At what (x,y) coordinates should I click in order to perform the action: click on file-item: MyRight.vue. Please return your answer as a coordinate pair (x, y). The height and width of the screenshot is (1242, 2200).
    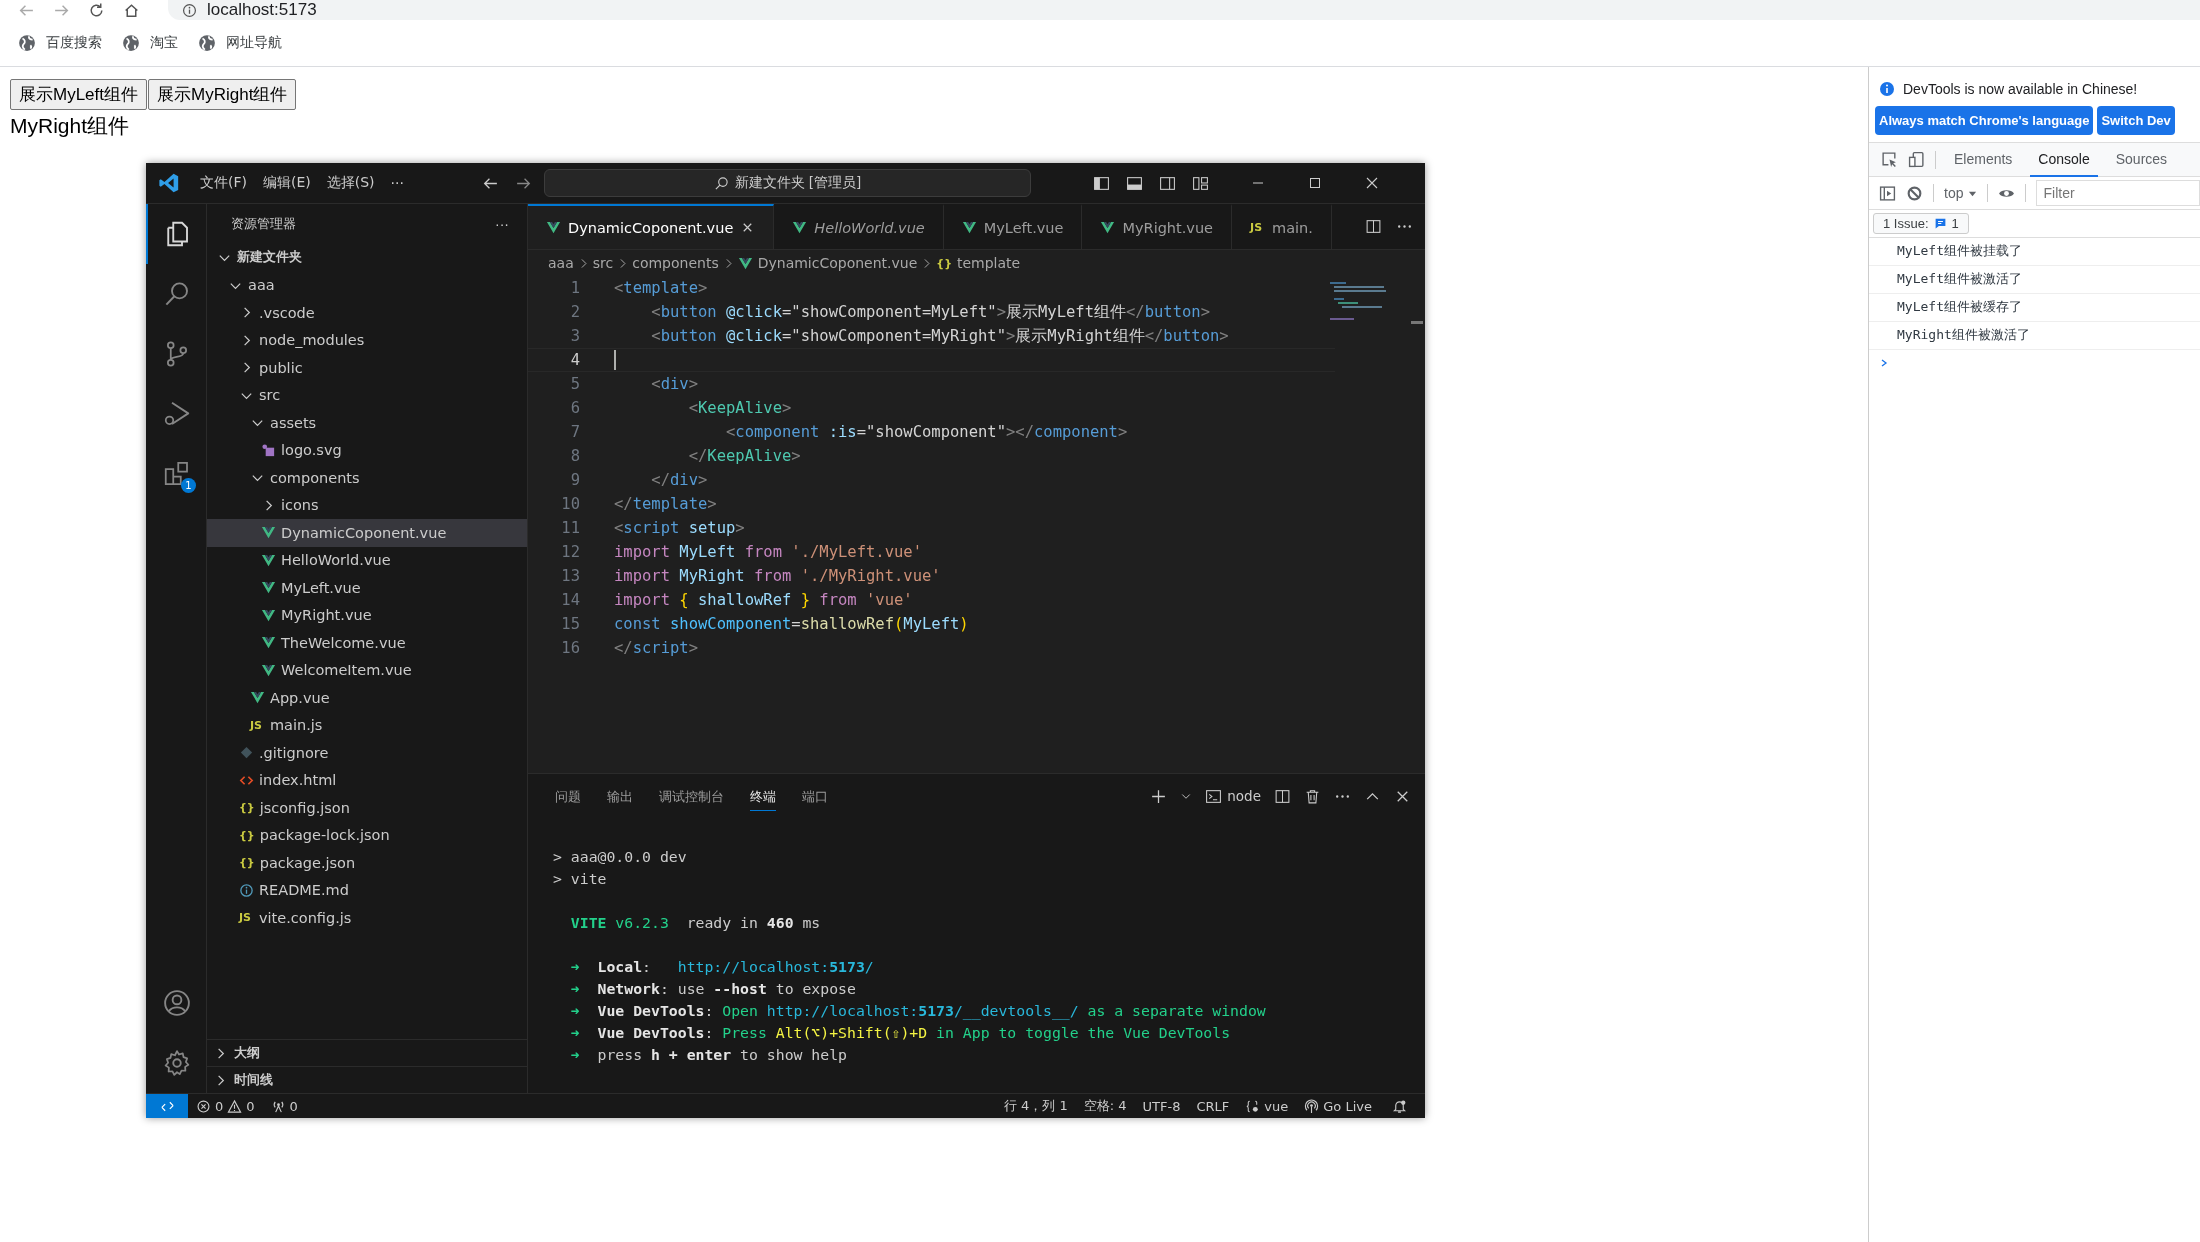
    Looking at the image, I should click on (367, 615).